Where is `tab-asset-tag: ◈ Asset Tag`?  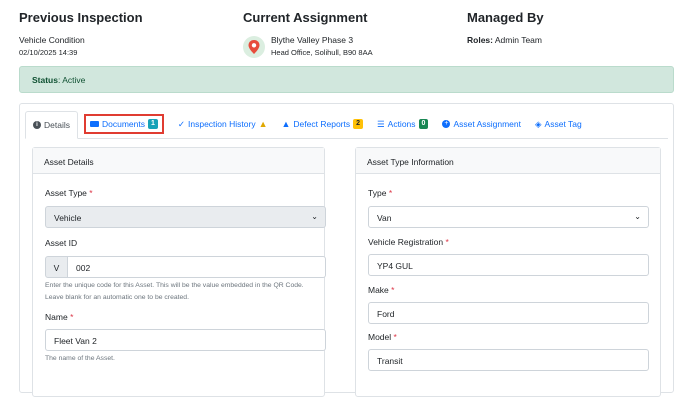 tab-asset-tag: ◈ Asset Tag is located at coordinates (558, 124).